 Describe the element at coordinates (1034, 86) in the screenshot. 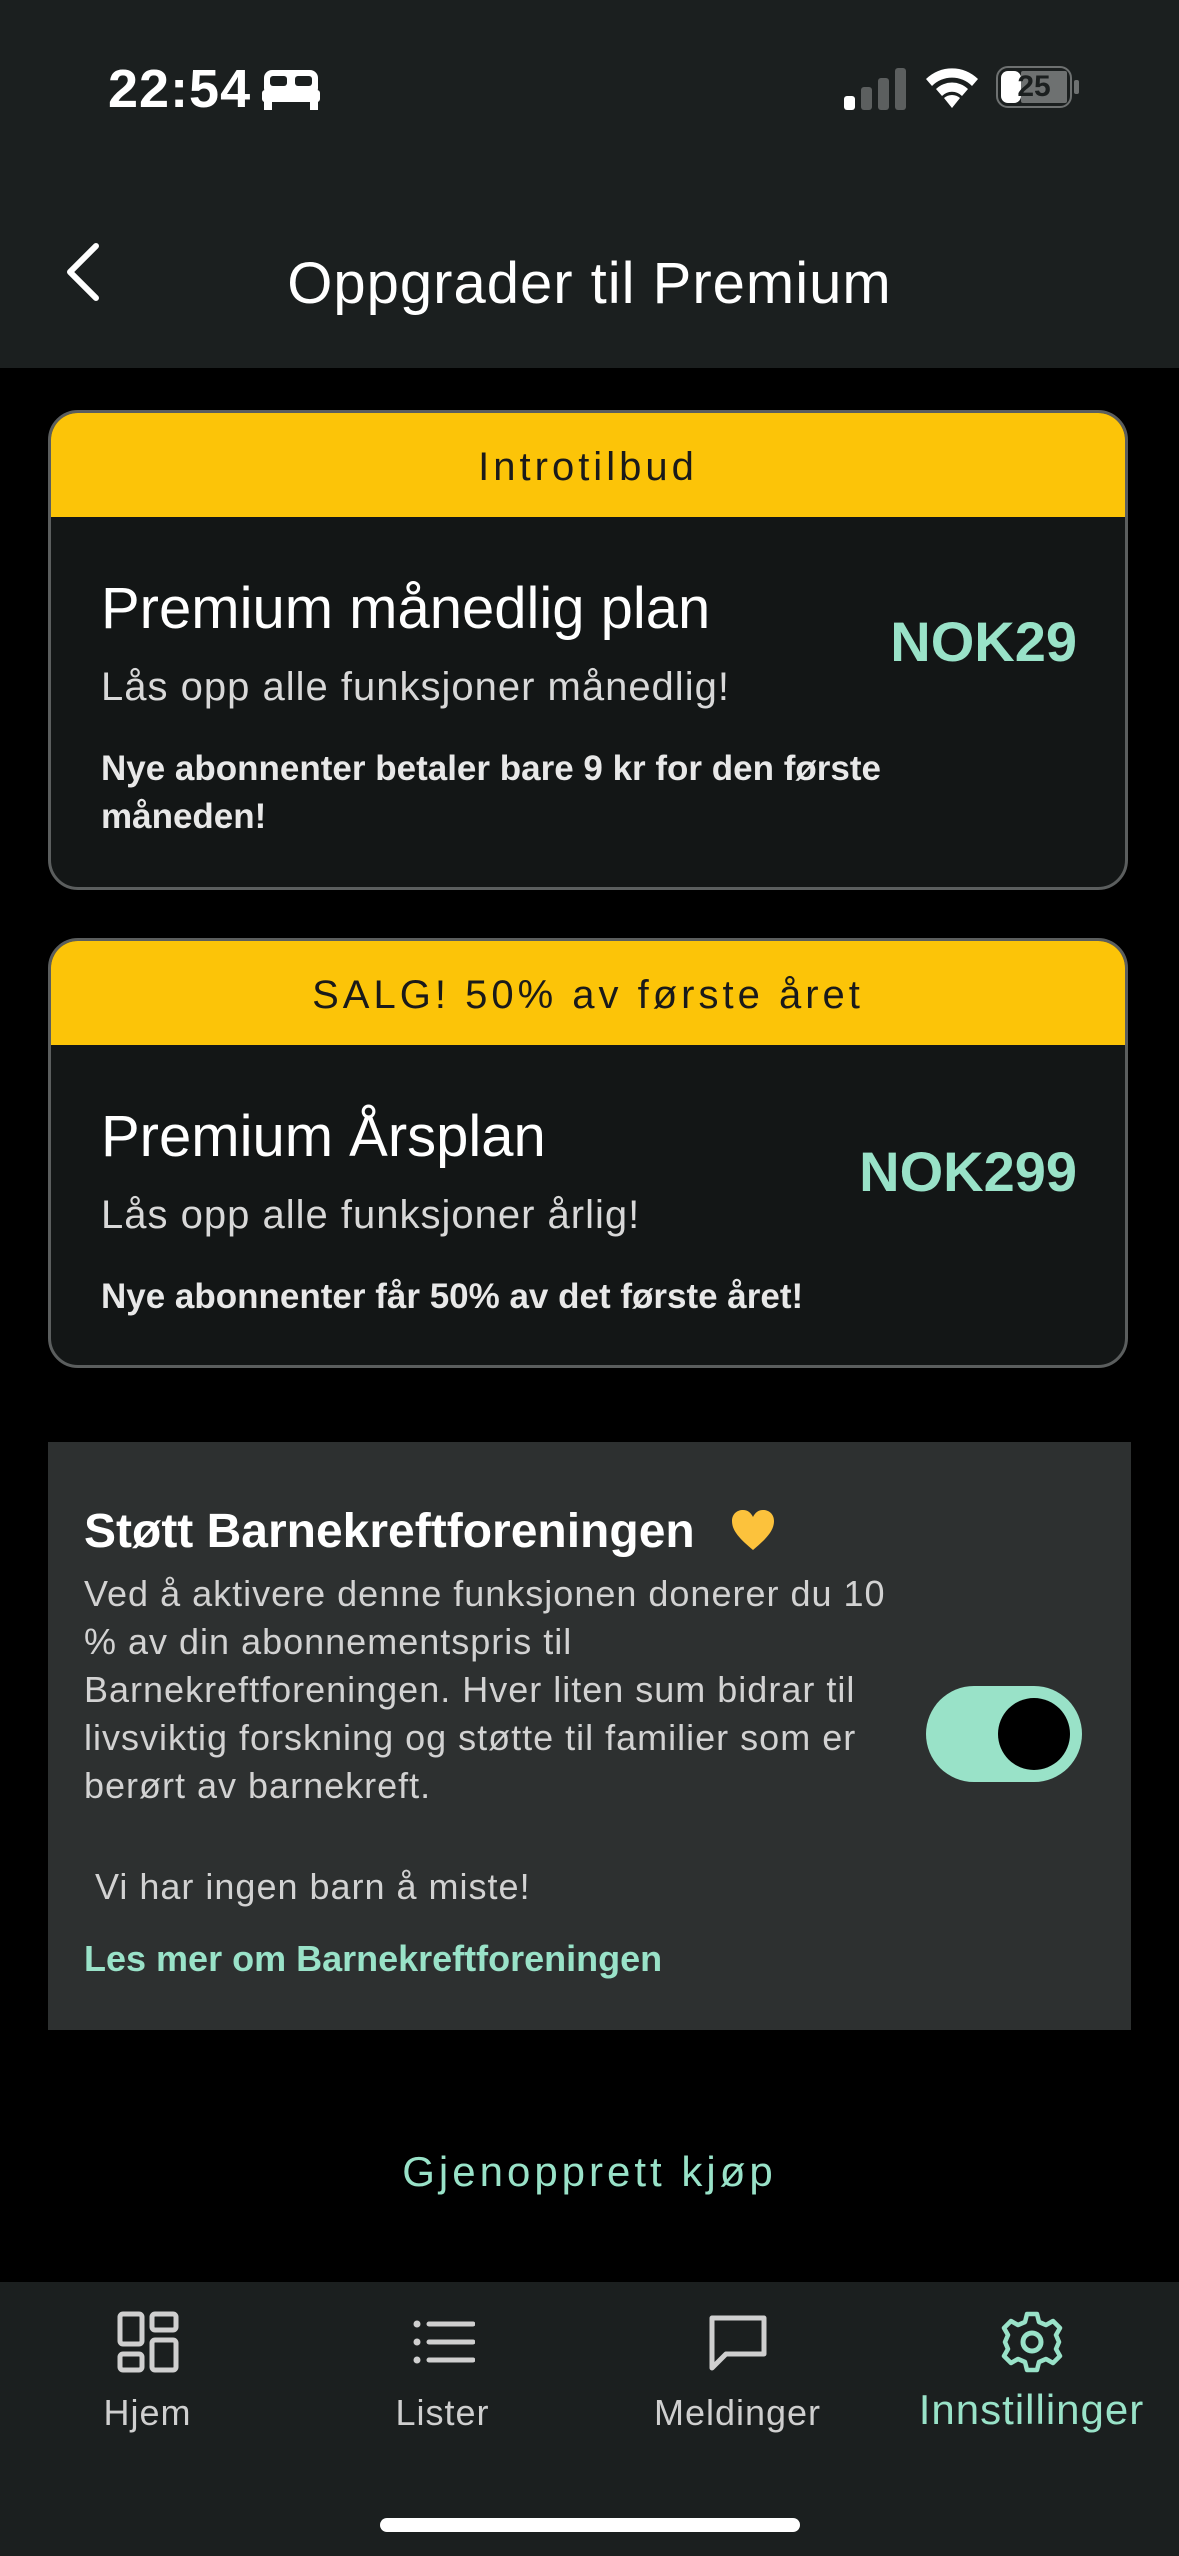

I see `battery-level: 25` at that location.